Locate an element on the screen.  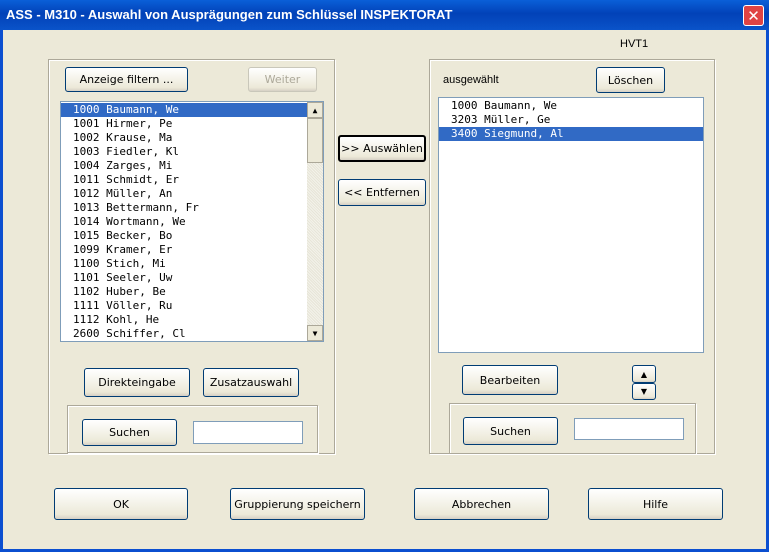
zusatzauswahl-button: Zusatzauswahl is located at coordinates (251, 382).